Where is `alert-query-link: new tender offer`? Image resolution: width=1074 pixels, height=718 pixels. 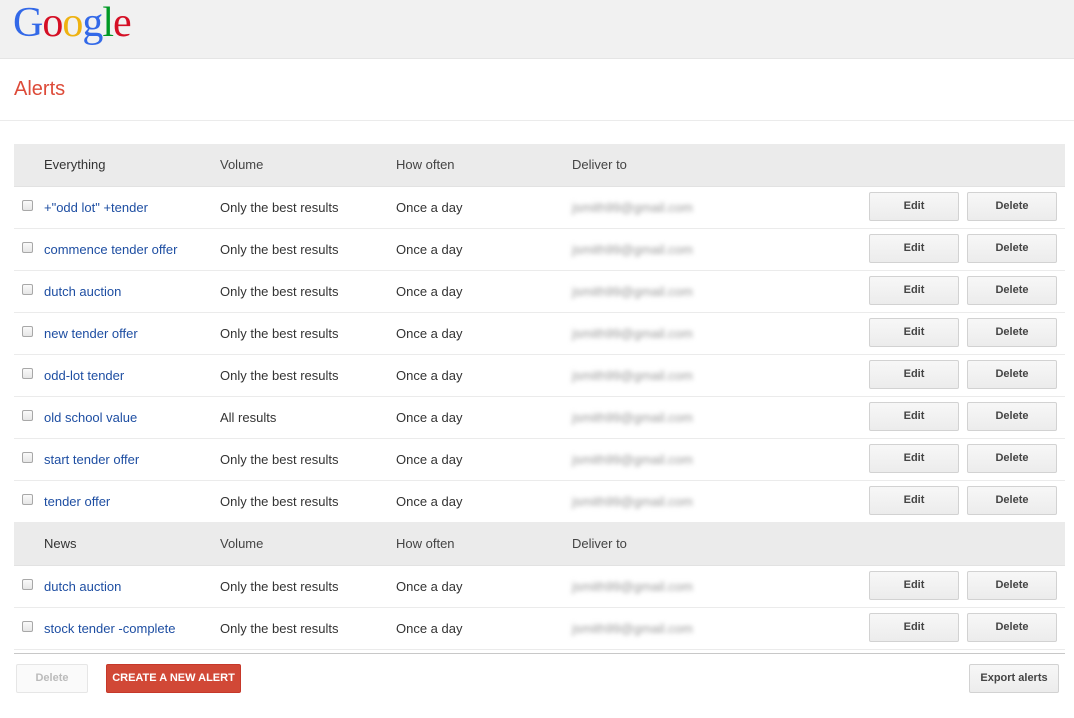
alert-query-link: new tender offer is located at coordinates (91, 333).